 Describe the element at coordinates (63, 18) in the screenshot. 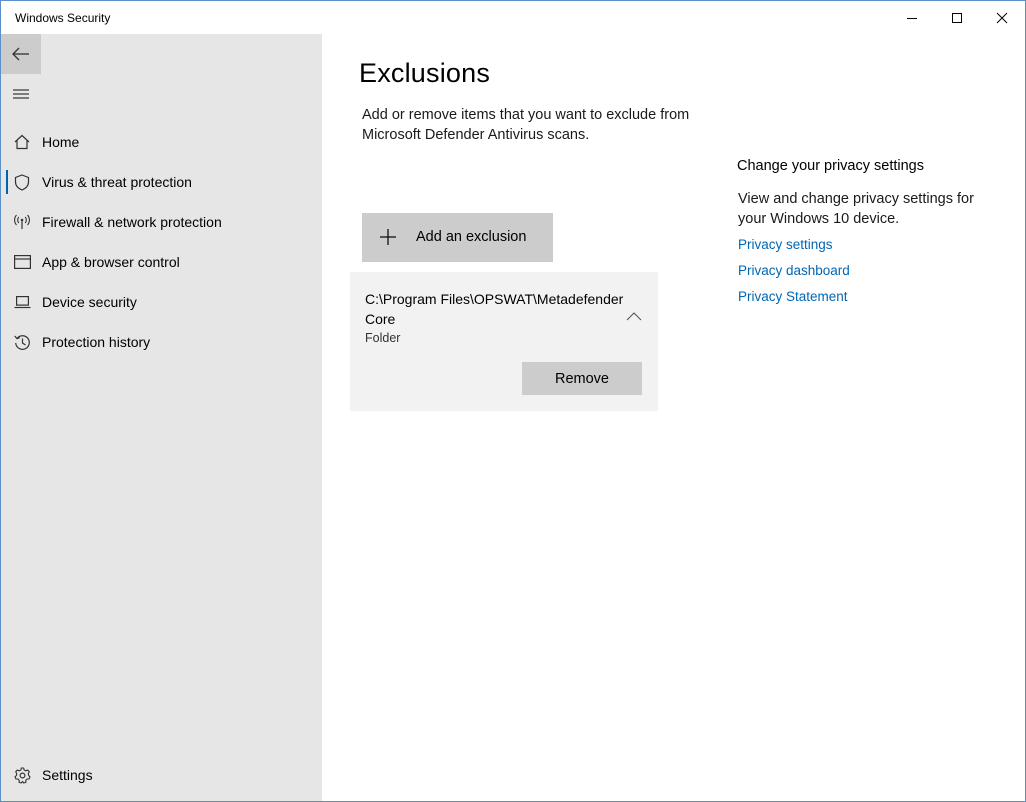

I see `window-title: Windows Security` at that location.